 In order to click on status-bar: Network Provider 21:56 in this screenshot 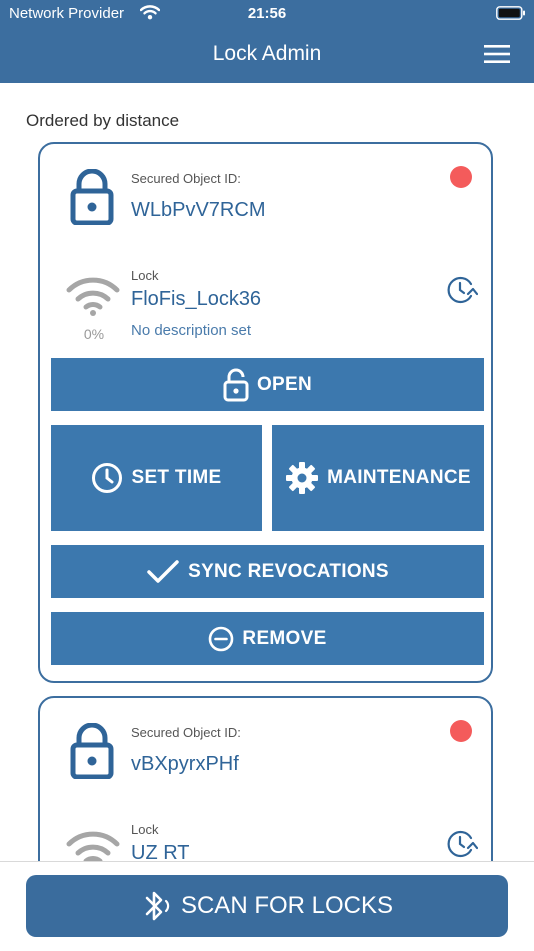, I will do `click(267, 14)`.